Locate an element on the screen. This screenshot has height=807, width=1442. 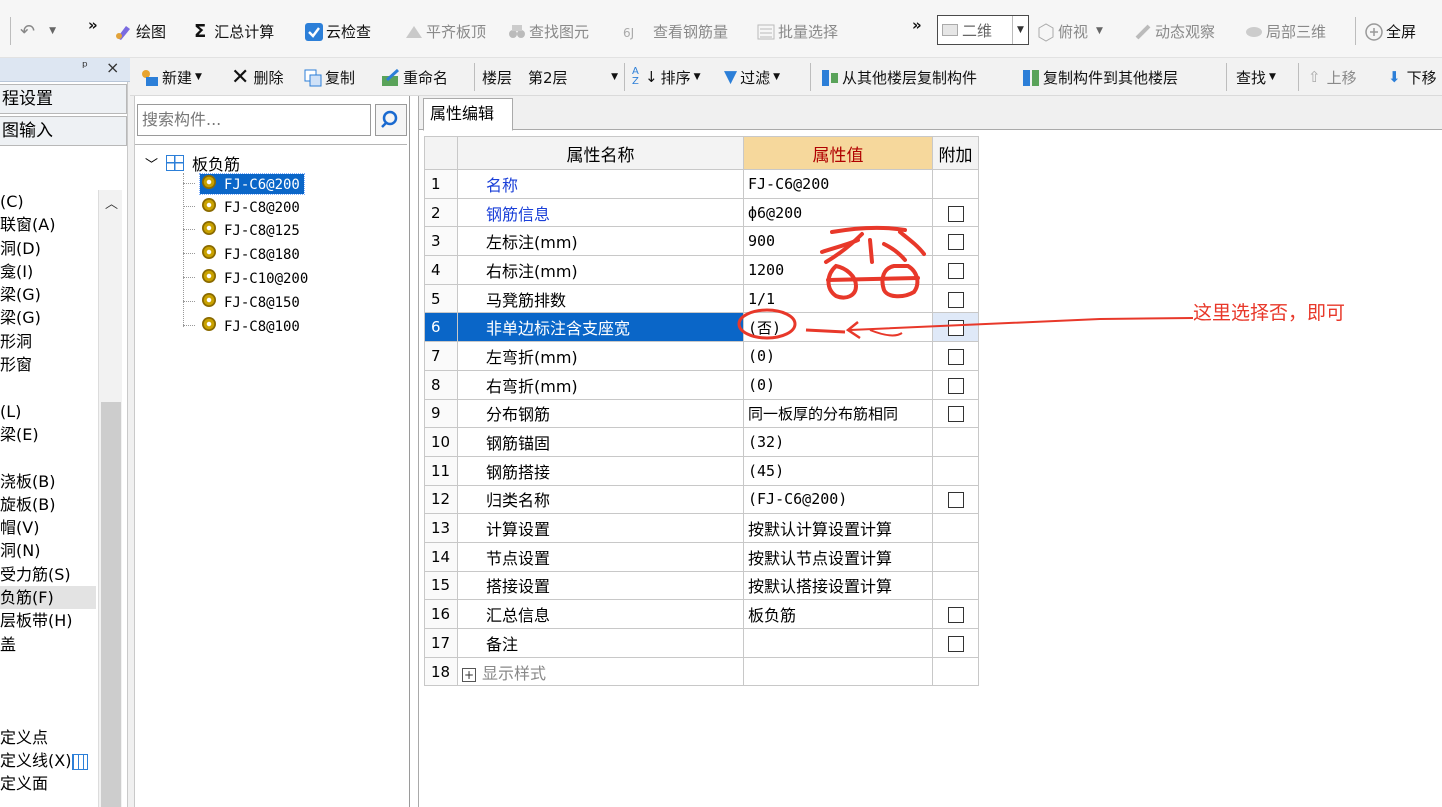
table-row: 3 左标注(mm) 900 is located at coordinates (701, 241).